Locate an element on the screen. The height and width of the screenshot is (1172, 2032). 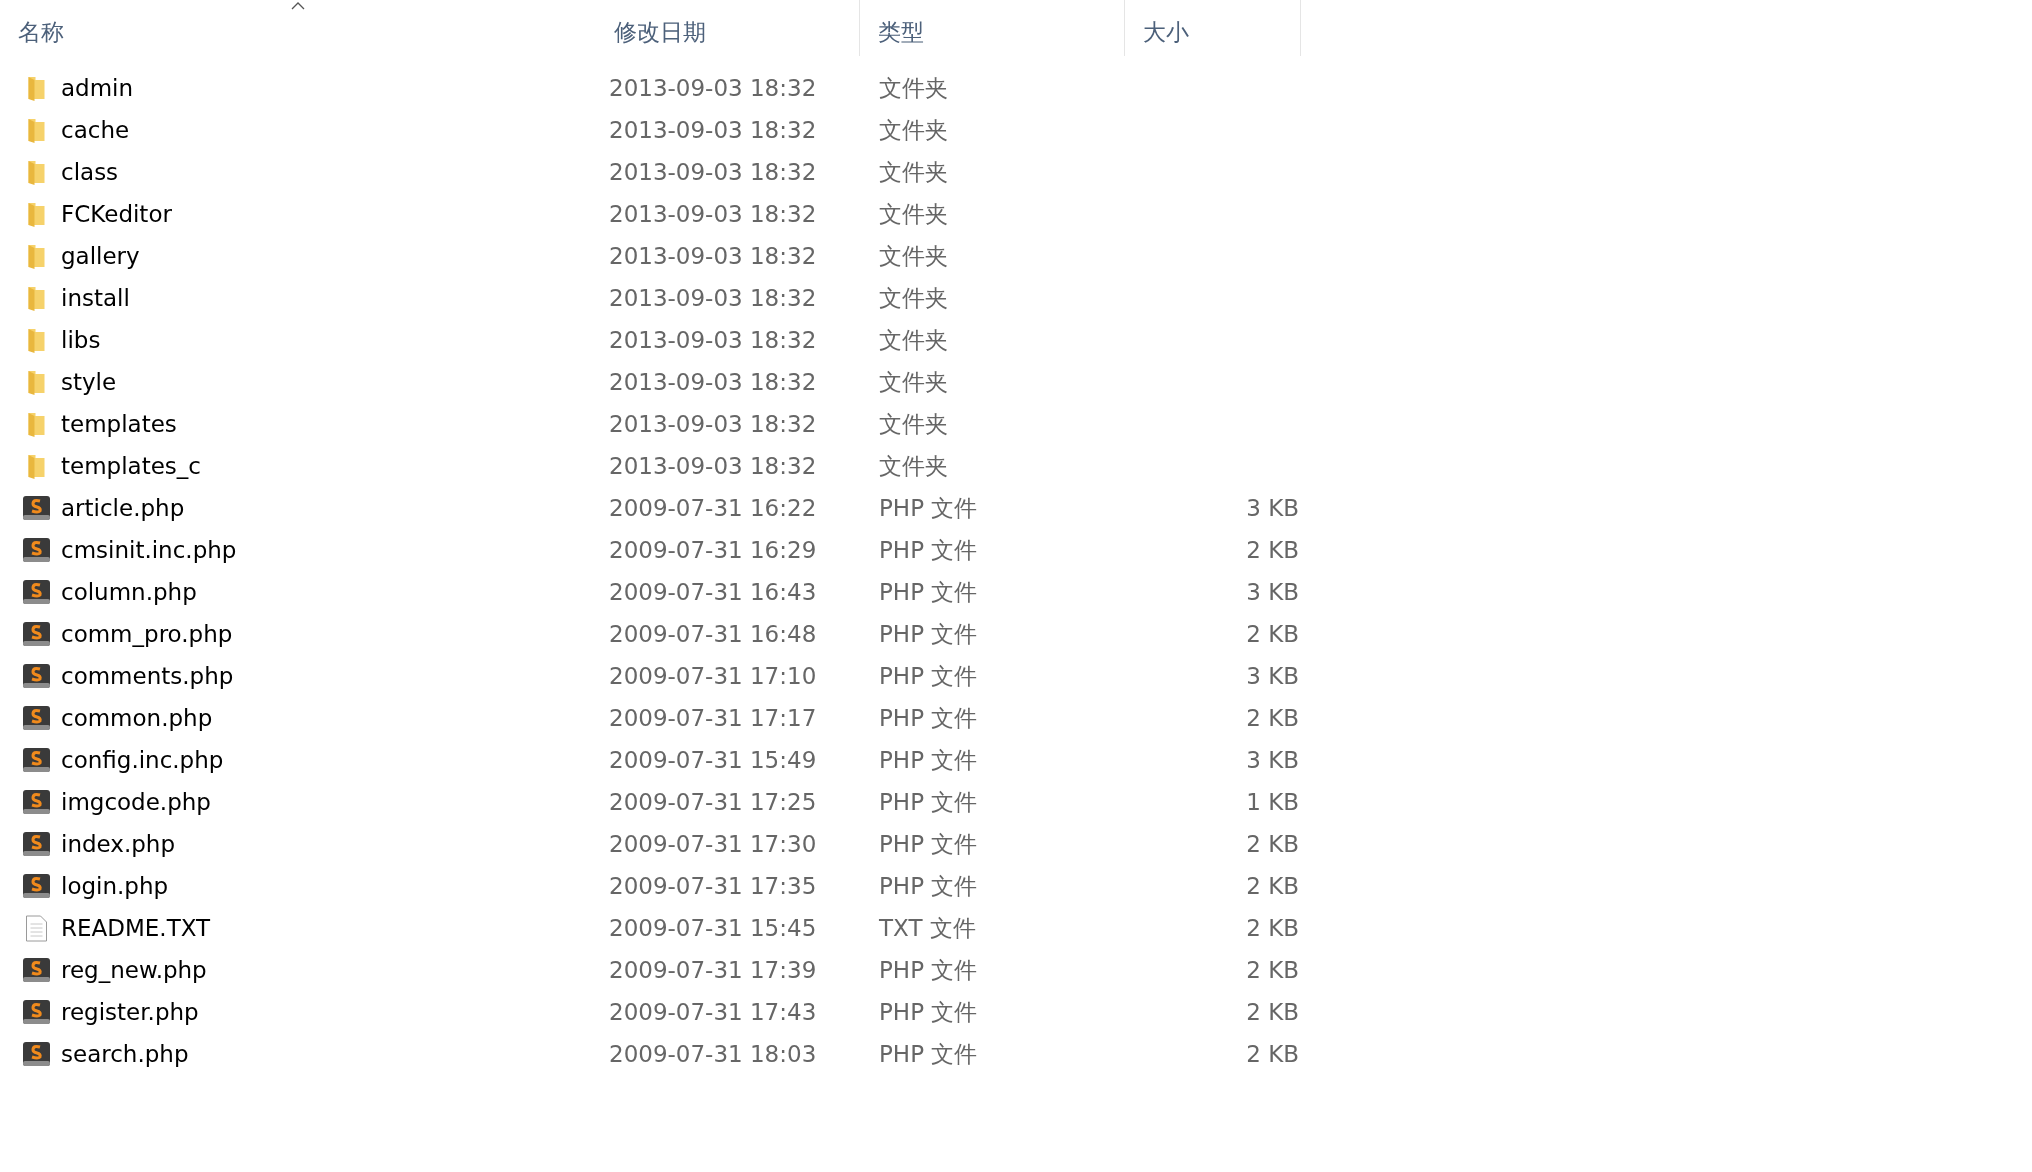
sort-ascending-icon is located at coordinates (298, 6).